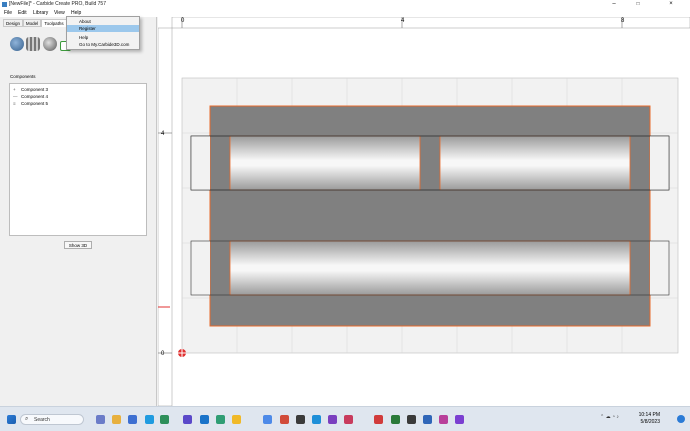 Image resolution: width=690 pixels, height=431 pixels. What do you see at coordinates (23, 76) in the screenshot?
I see `components-label: Components` at bounding box center [23, 76].